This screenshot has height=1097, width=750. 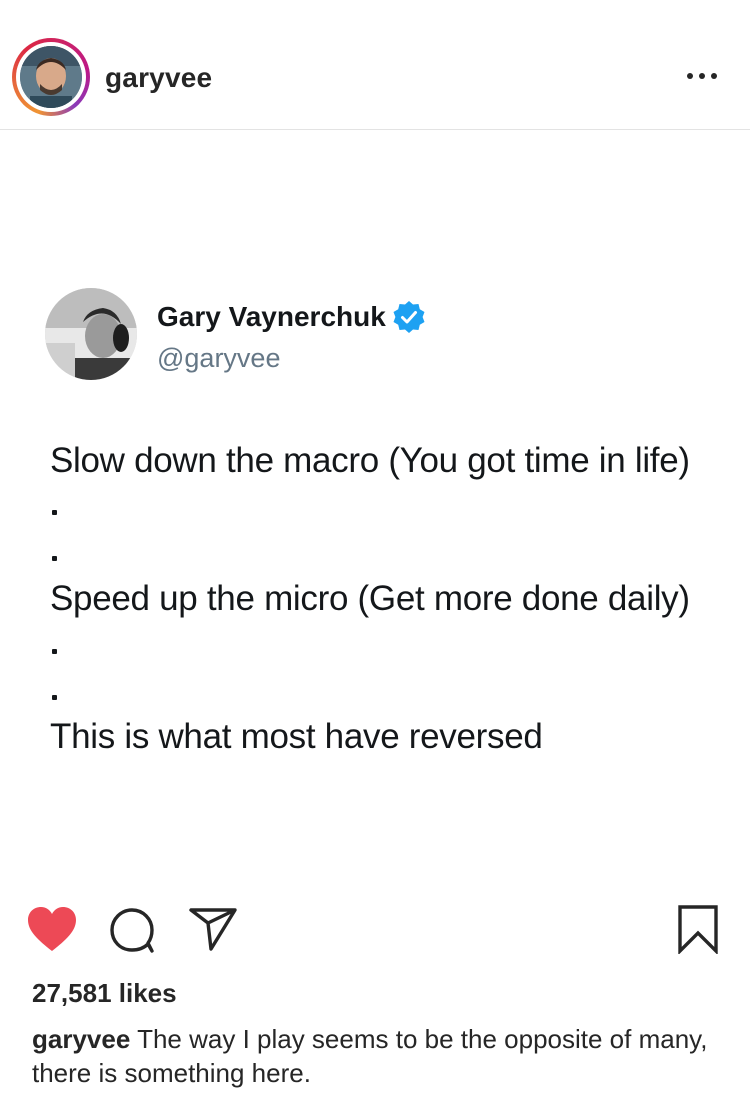 I want to click on story-ring, so click(x=51, y=77).